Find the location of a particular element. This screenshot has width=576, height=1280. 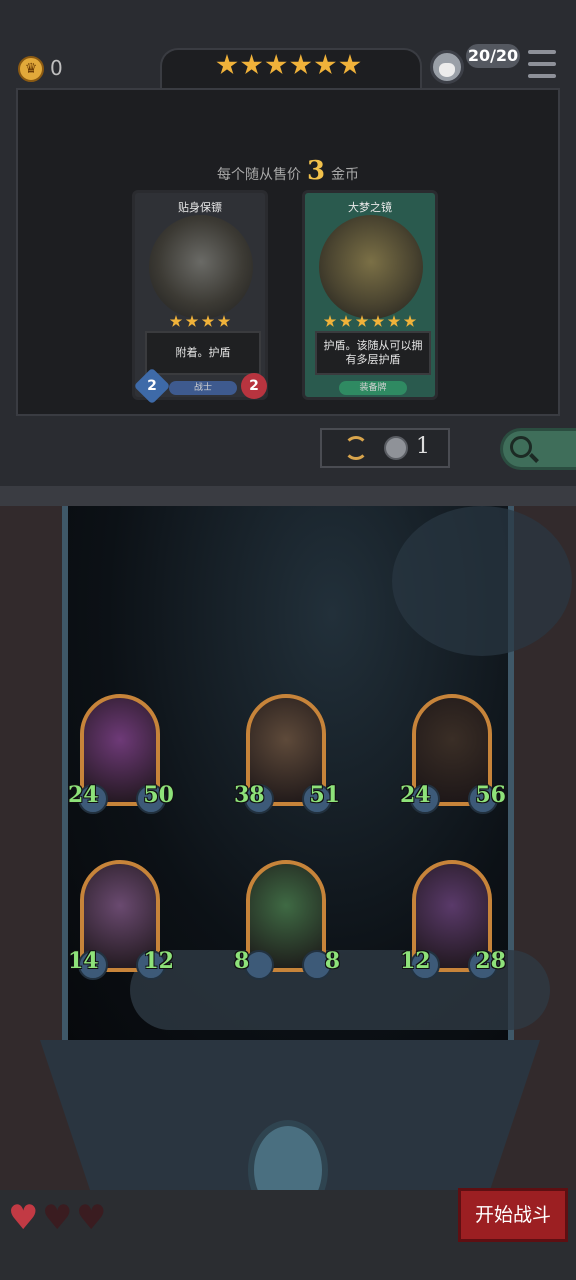

board-unit-dryad: 8 8 is located at coordinates (287, 920).